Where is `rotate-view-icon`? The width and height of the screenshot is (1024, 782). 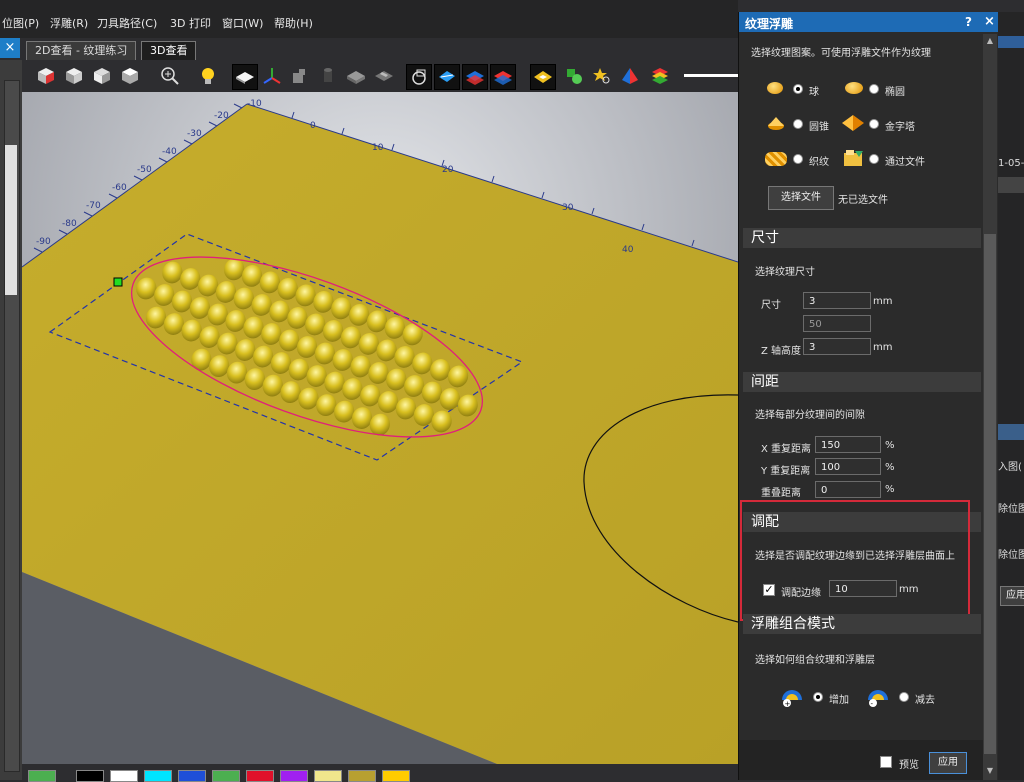 rotate-view-icon is located at coordinates (419, 77).